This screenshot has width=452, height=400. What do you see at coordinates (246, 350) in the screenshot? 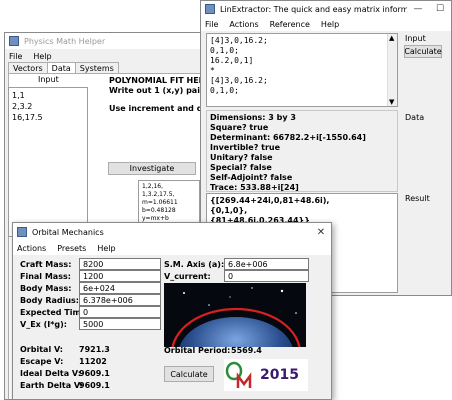
I see `orbital-period-value: 5569.4` at bounding box center [246, 350].